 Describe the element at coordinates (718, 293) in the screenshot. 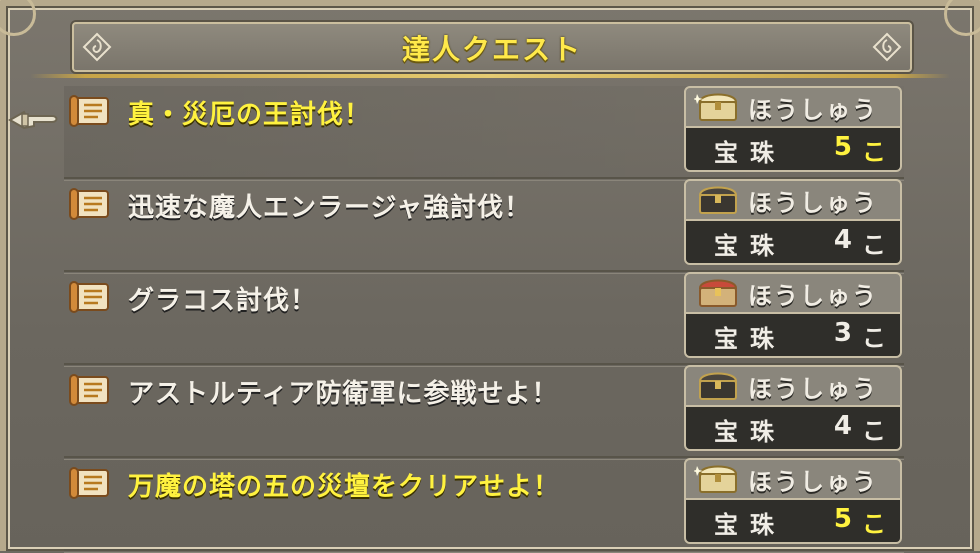

I see `red-treasure-chest-icon` at that location.